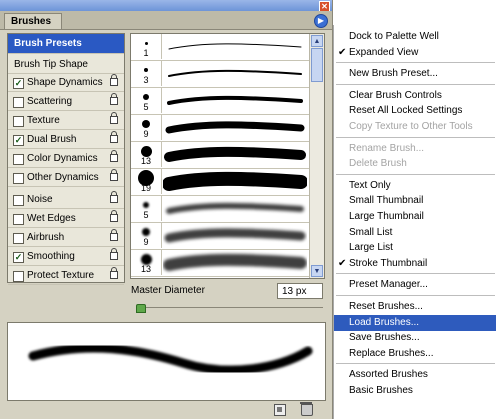 This screenshot has height=419, width=496. What do you see at coordinates (146, 97) in the screenshot?
I see `brush-tip-dot` at bounding box center [146, 97].